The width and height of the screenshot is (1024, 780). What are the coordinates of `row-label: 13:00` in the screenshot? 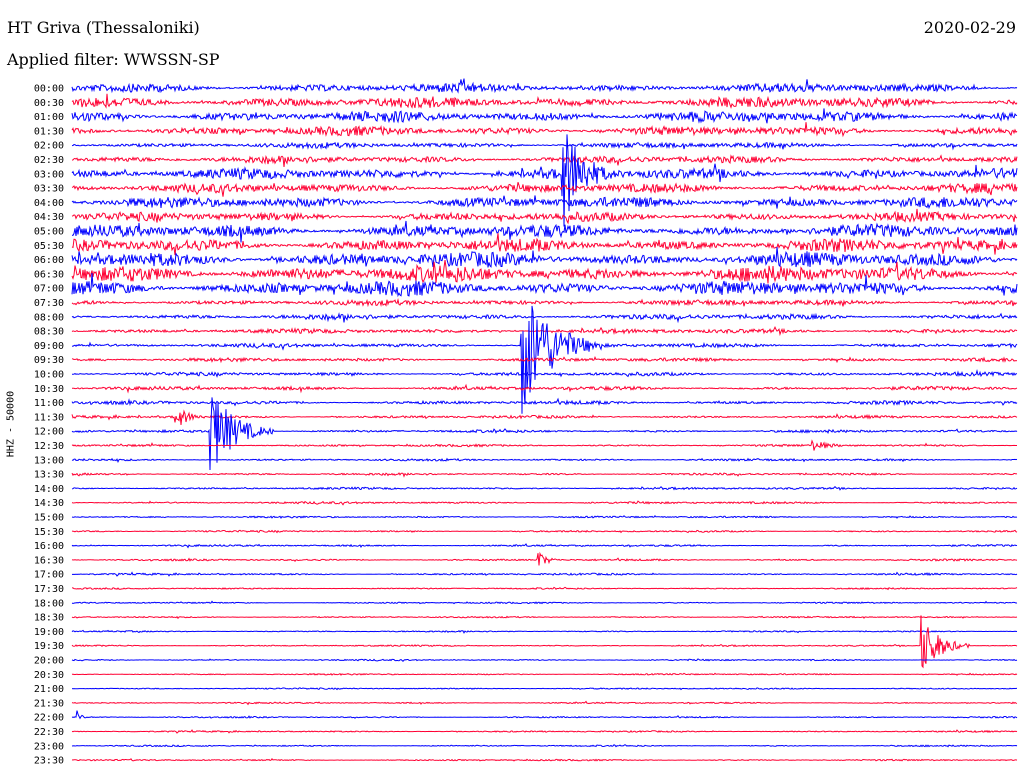 It's located at (49, 460).